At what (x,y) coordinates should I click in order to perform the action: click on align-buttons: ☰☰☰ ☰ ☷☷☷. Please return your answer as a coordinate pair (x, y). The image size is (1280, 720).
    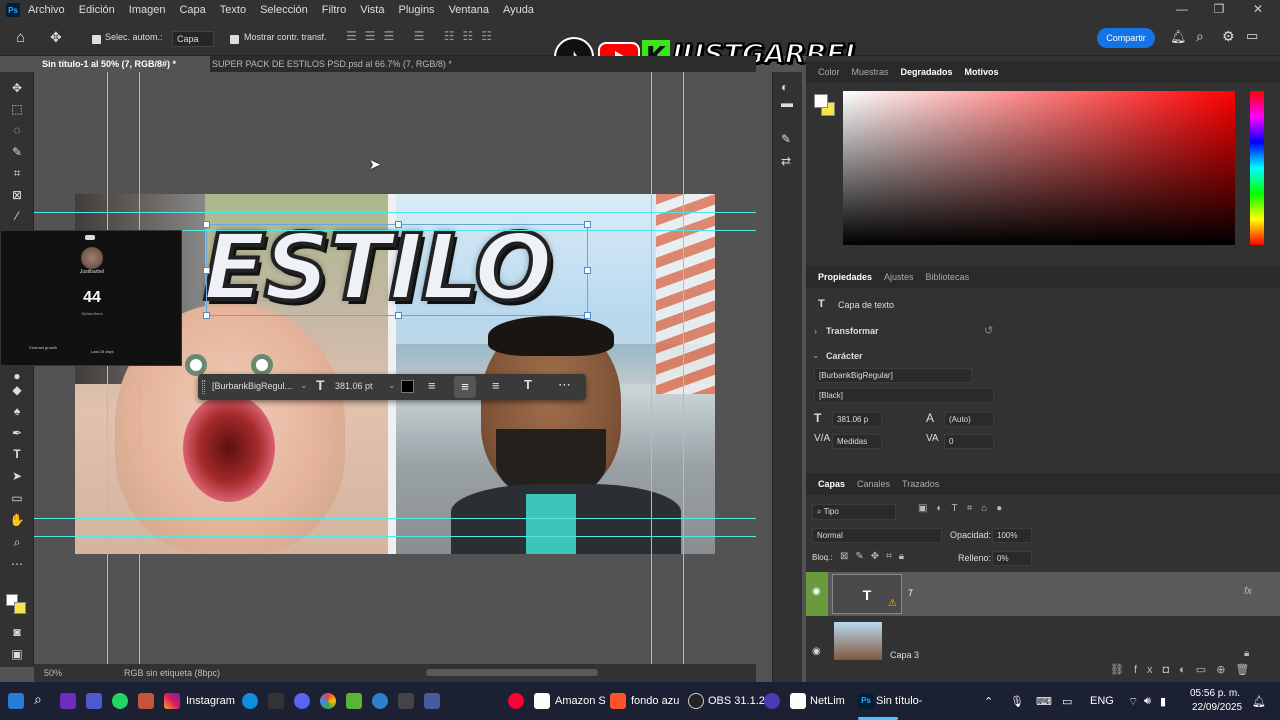
    Looking at the image, I should click on (423, 36).